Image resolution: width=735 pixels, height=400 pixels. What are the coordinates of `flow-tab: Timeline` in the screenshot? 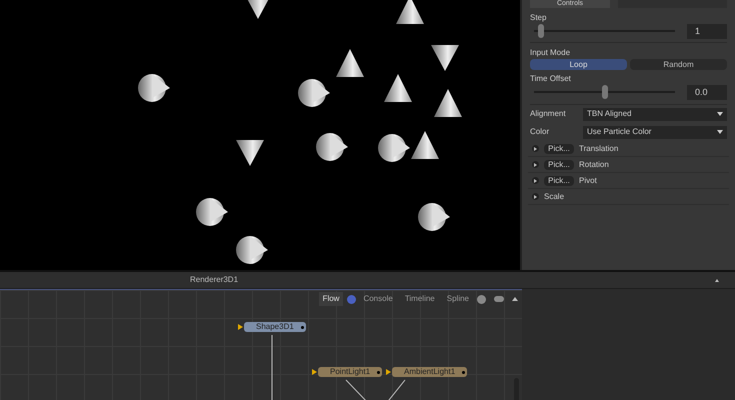 It's located at (419, 299).